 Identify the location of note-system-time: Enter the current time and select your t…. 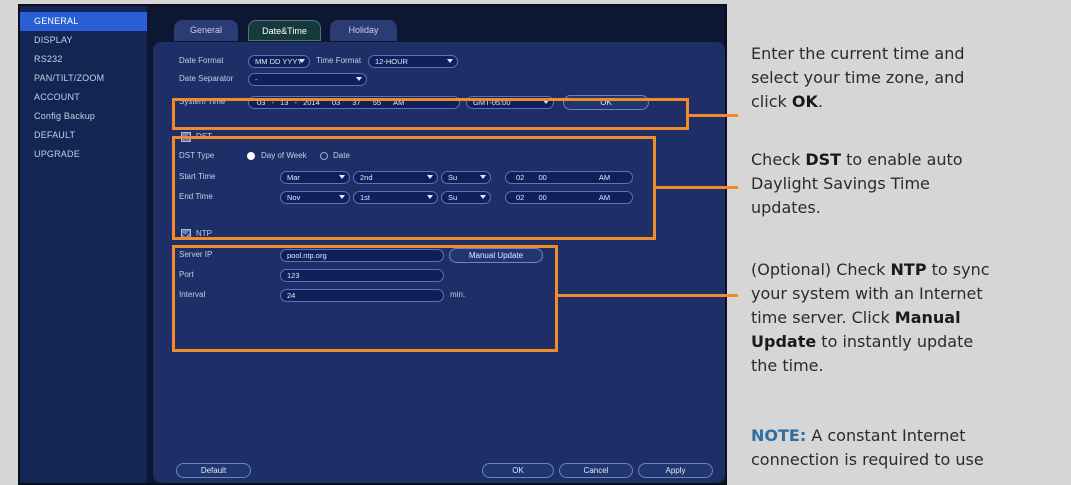
(909, 78).